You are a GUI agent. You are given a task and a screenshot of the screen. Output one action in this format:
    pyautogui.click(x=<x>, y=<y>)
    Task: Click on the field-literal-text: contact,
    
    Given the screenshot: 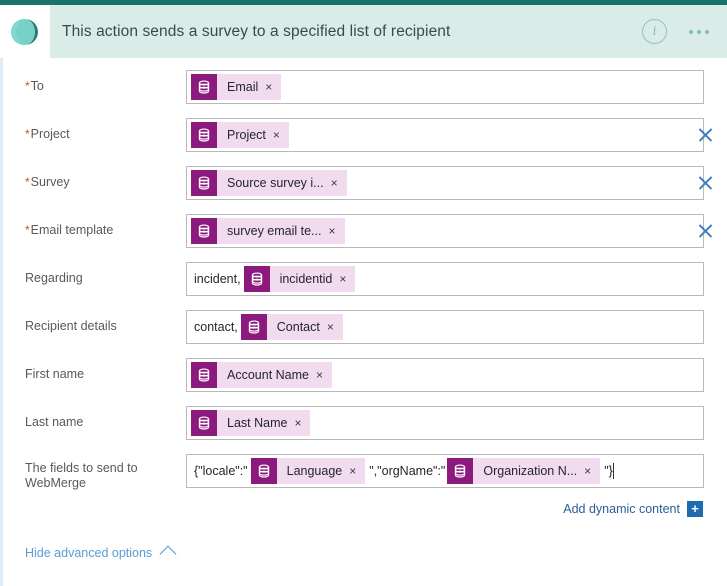 What is the action you would take?
    pyautogui.click(x=216, y=327)
    